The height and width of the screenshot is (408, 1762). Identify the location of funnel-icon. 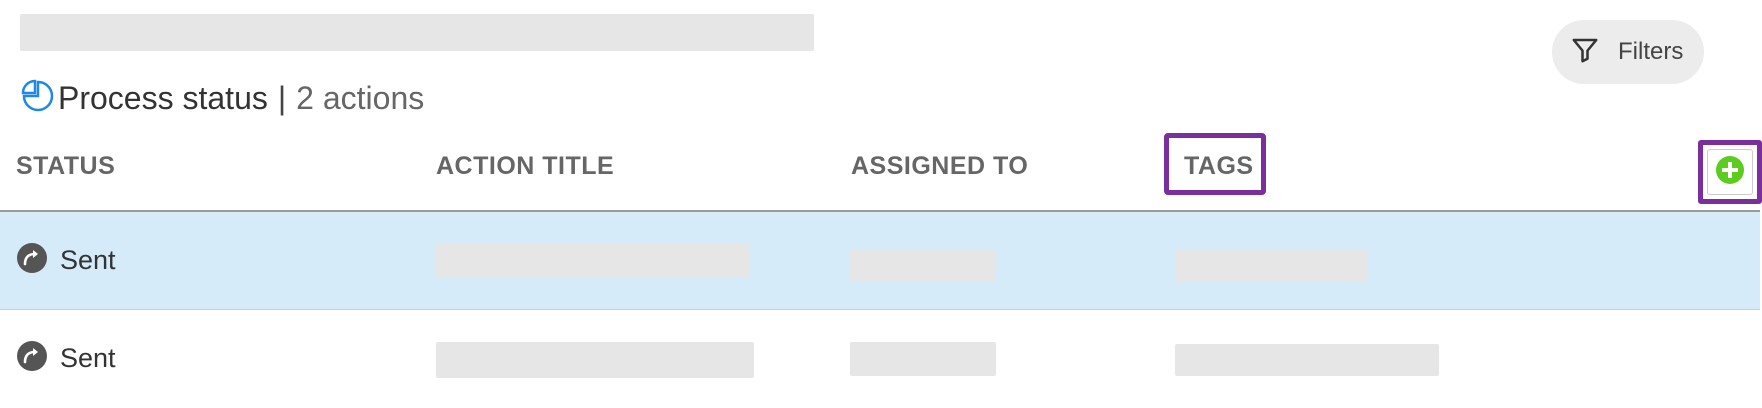
(1585, 52).